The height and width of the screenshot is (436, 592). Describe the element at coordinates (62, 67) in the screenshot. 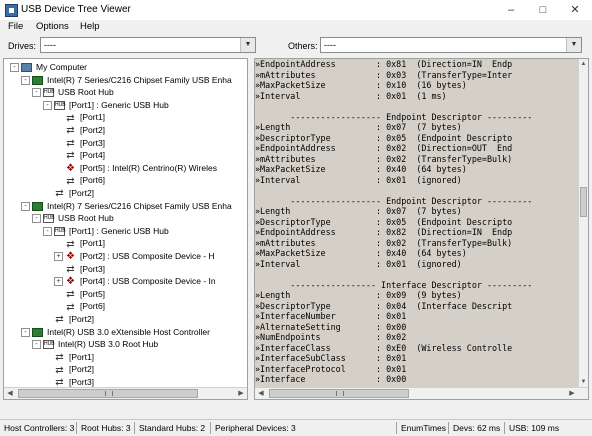

I see `tree-item-label: My Computer` at that location.